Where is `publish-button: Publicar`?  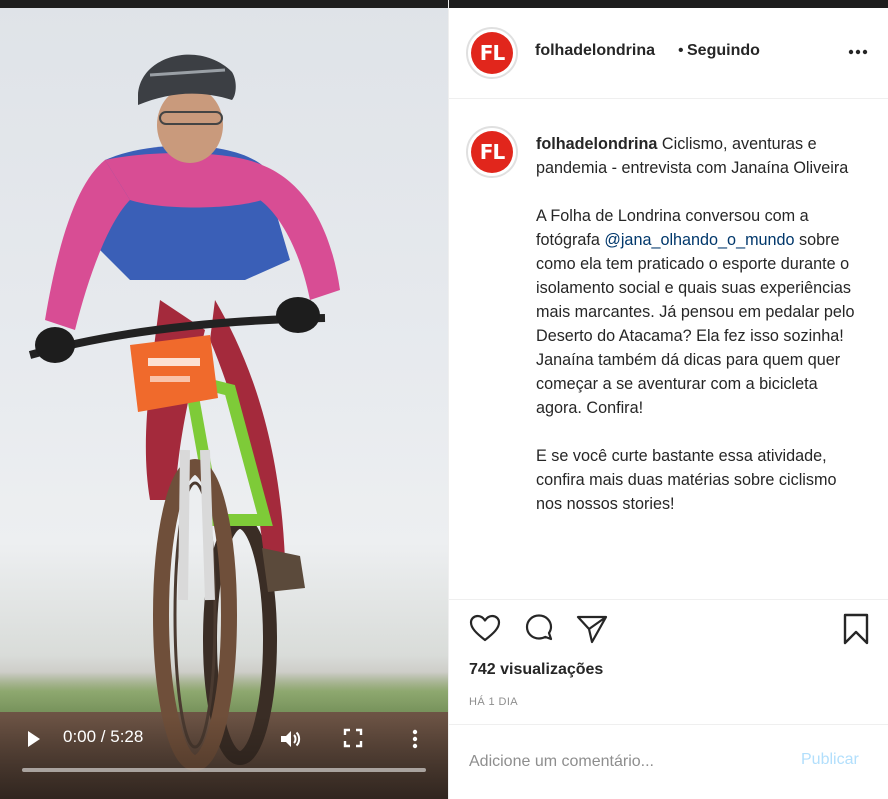
publish-button: Publicar is located at coordinates (830, 760).